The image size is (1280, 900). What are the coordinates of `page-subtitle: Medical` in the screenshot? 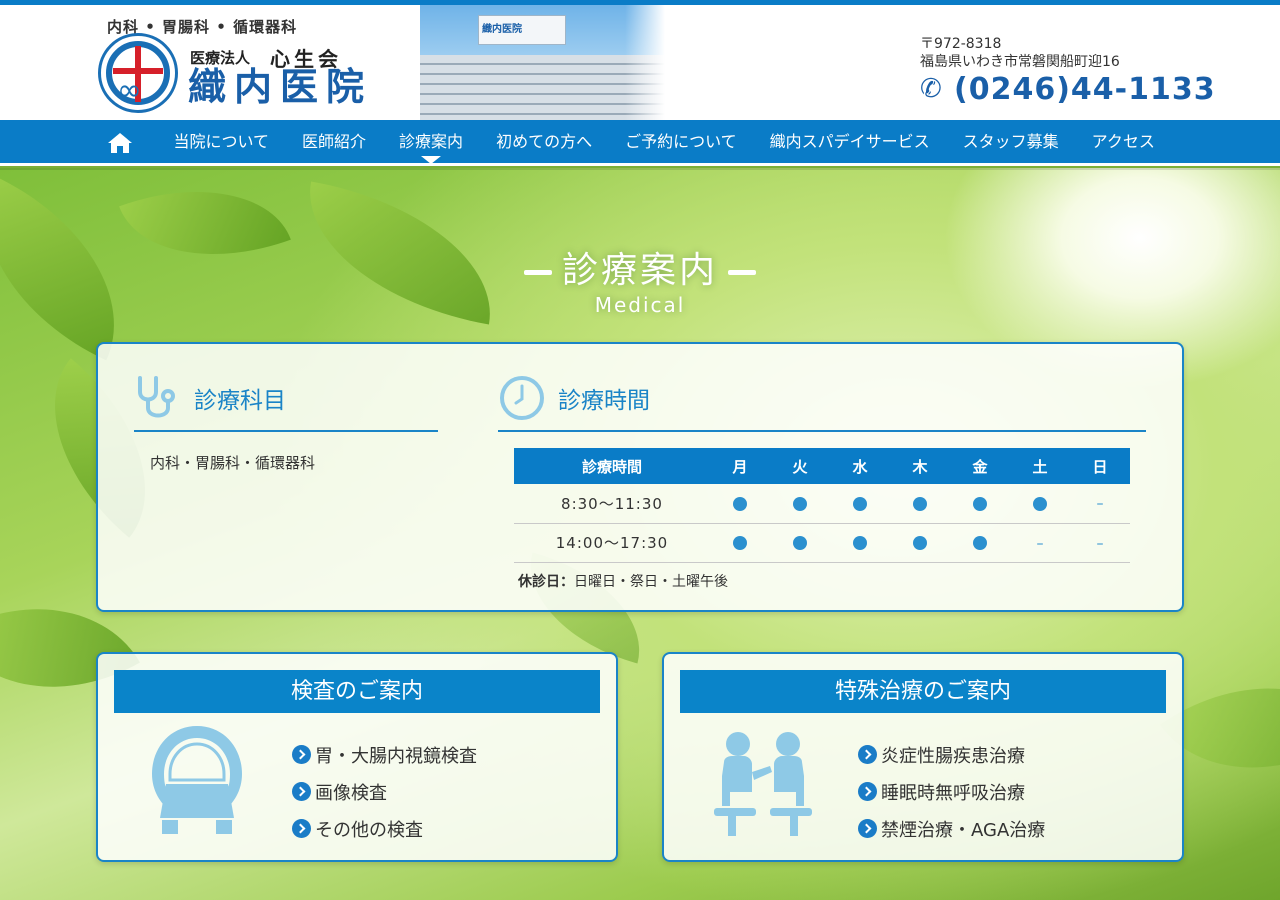 It's located at (640, 305).